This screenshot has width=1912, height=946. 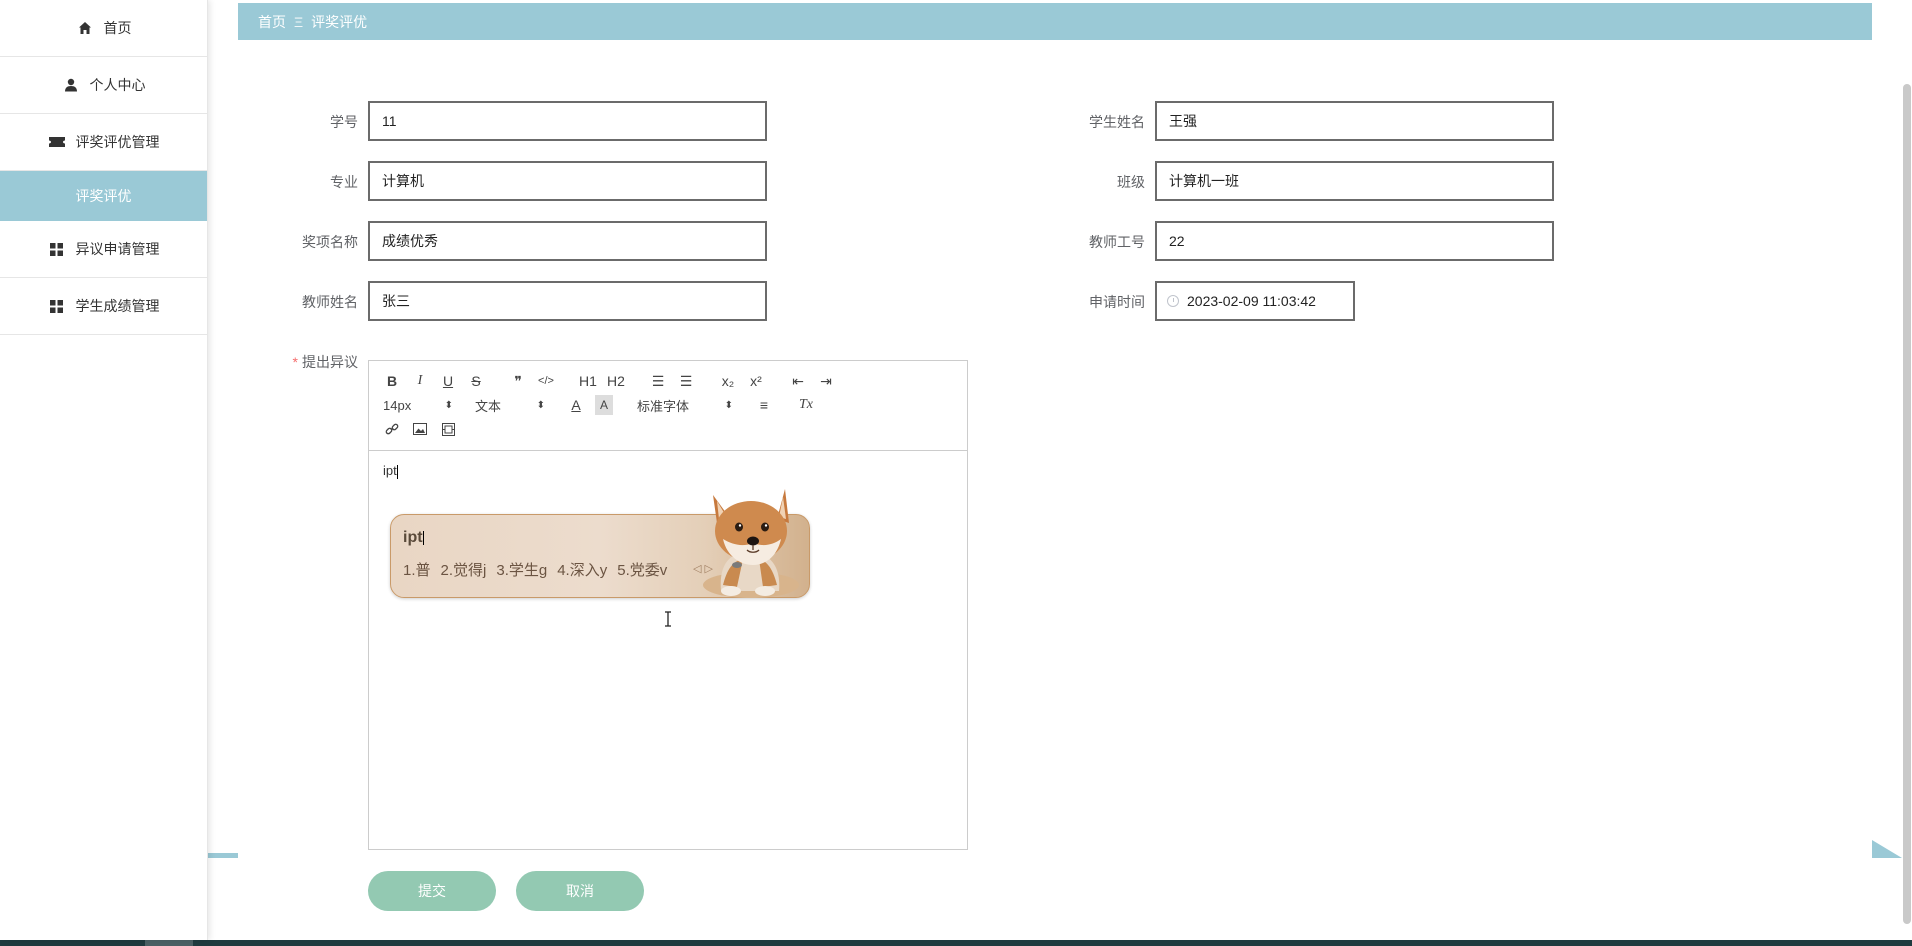 What do you see at coordinates (448, 429) in the screenshot?
I see `video-icon` at bounding box center [448, 429].